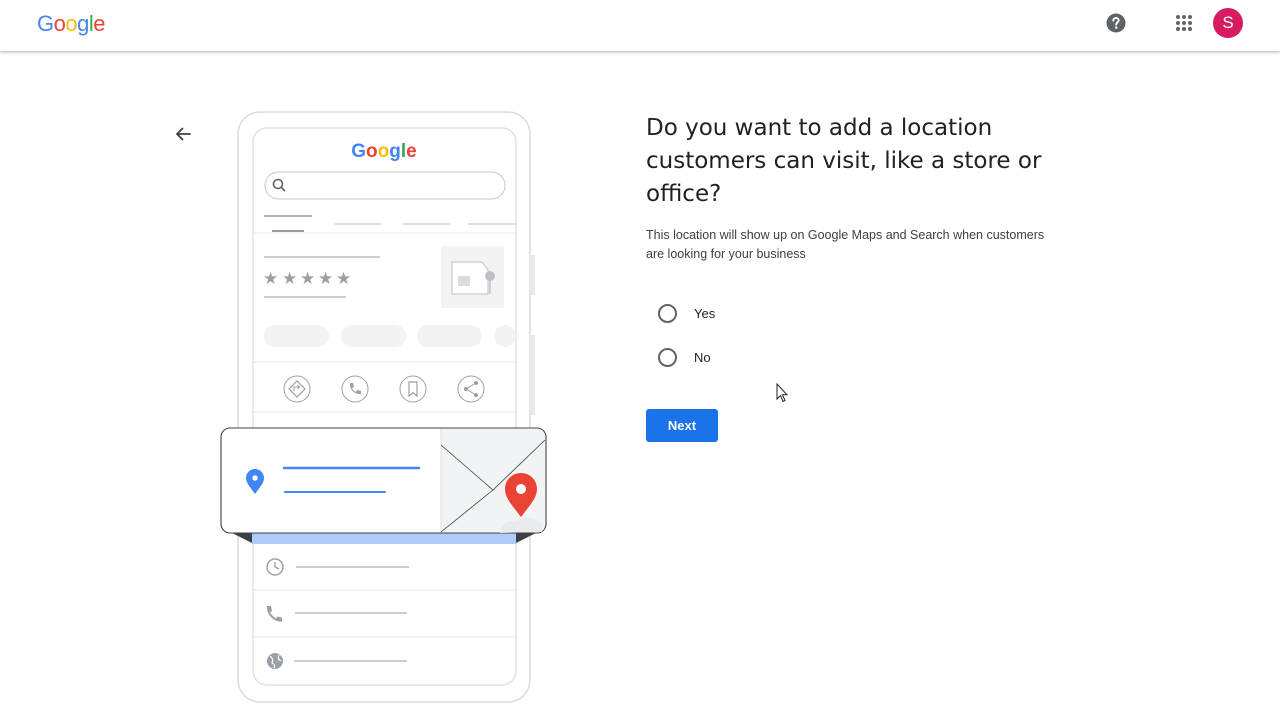 Image resolution: width=1280 pixels, height=720 pixels. I want to click on share-icon, so click(471, 389).